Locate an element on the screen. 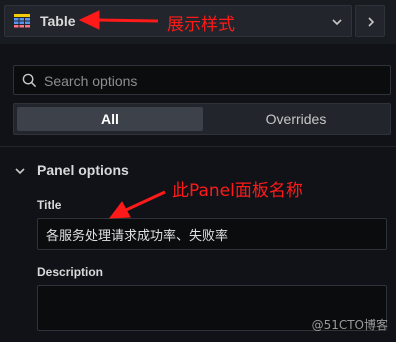 This screenshot has height=342, width=396. arrow-to-visualization is located at coordinates (118, 20).